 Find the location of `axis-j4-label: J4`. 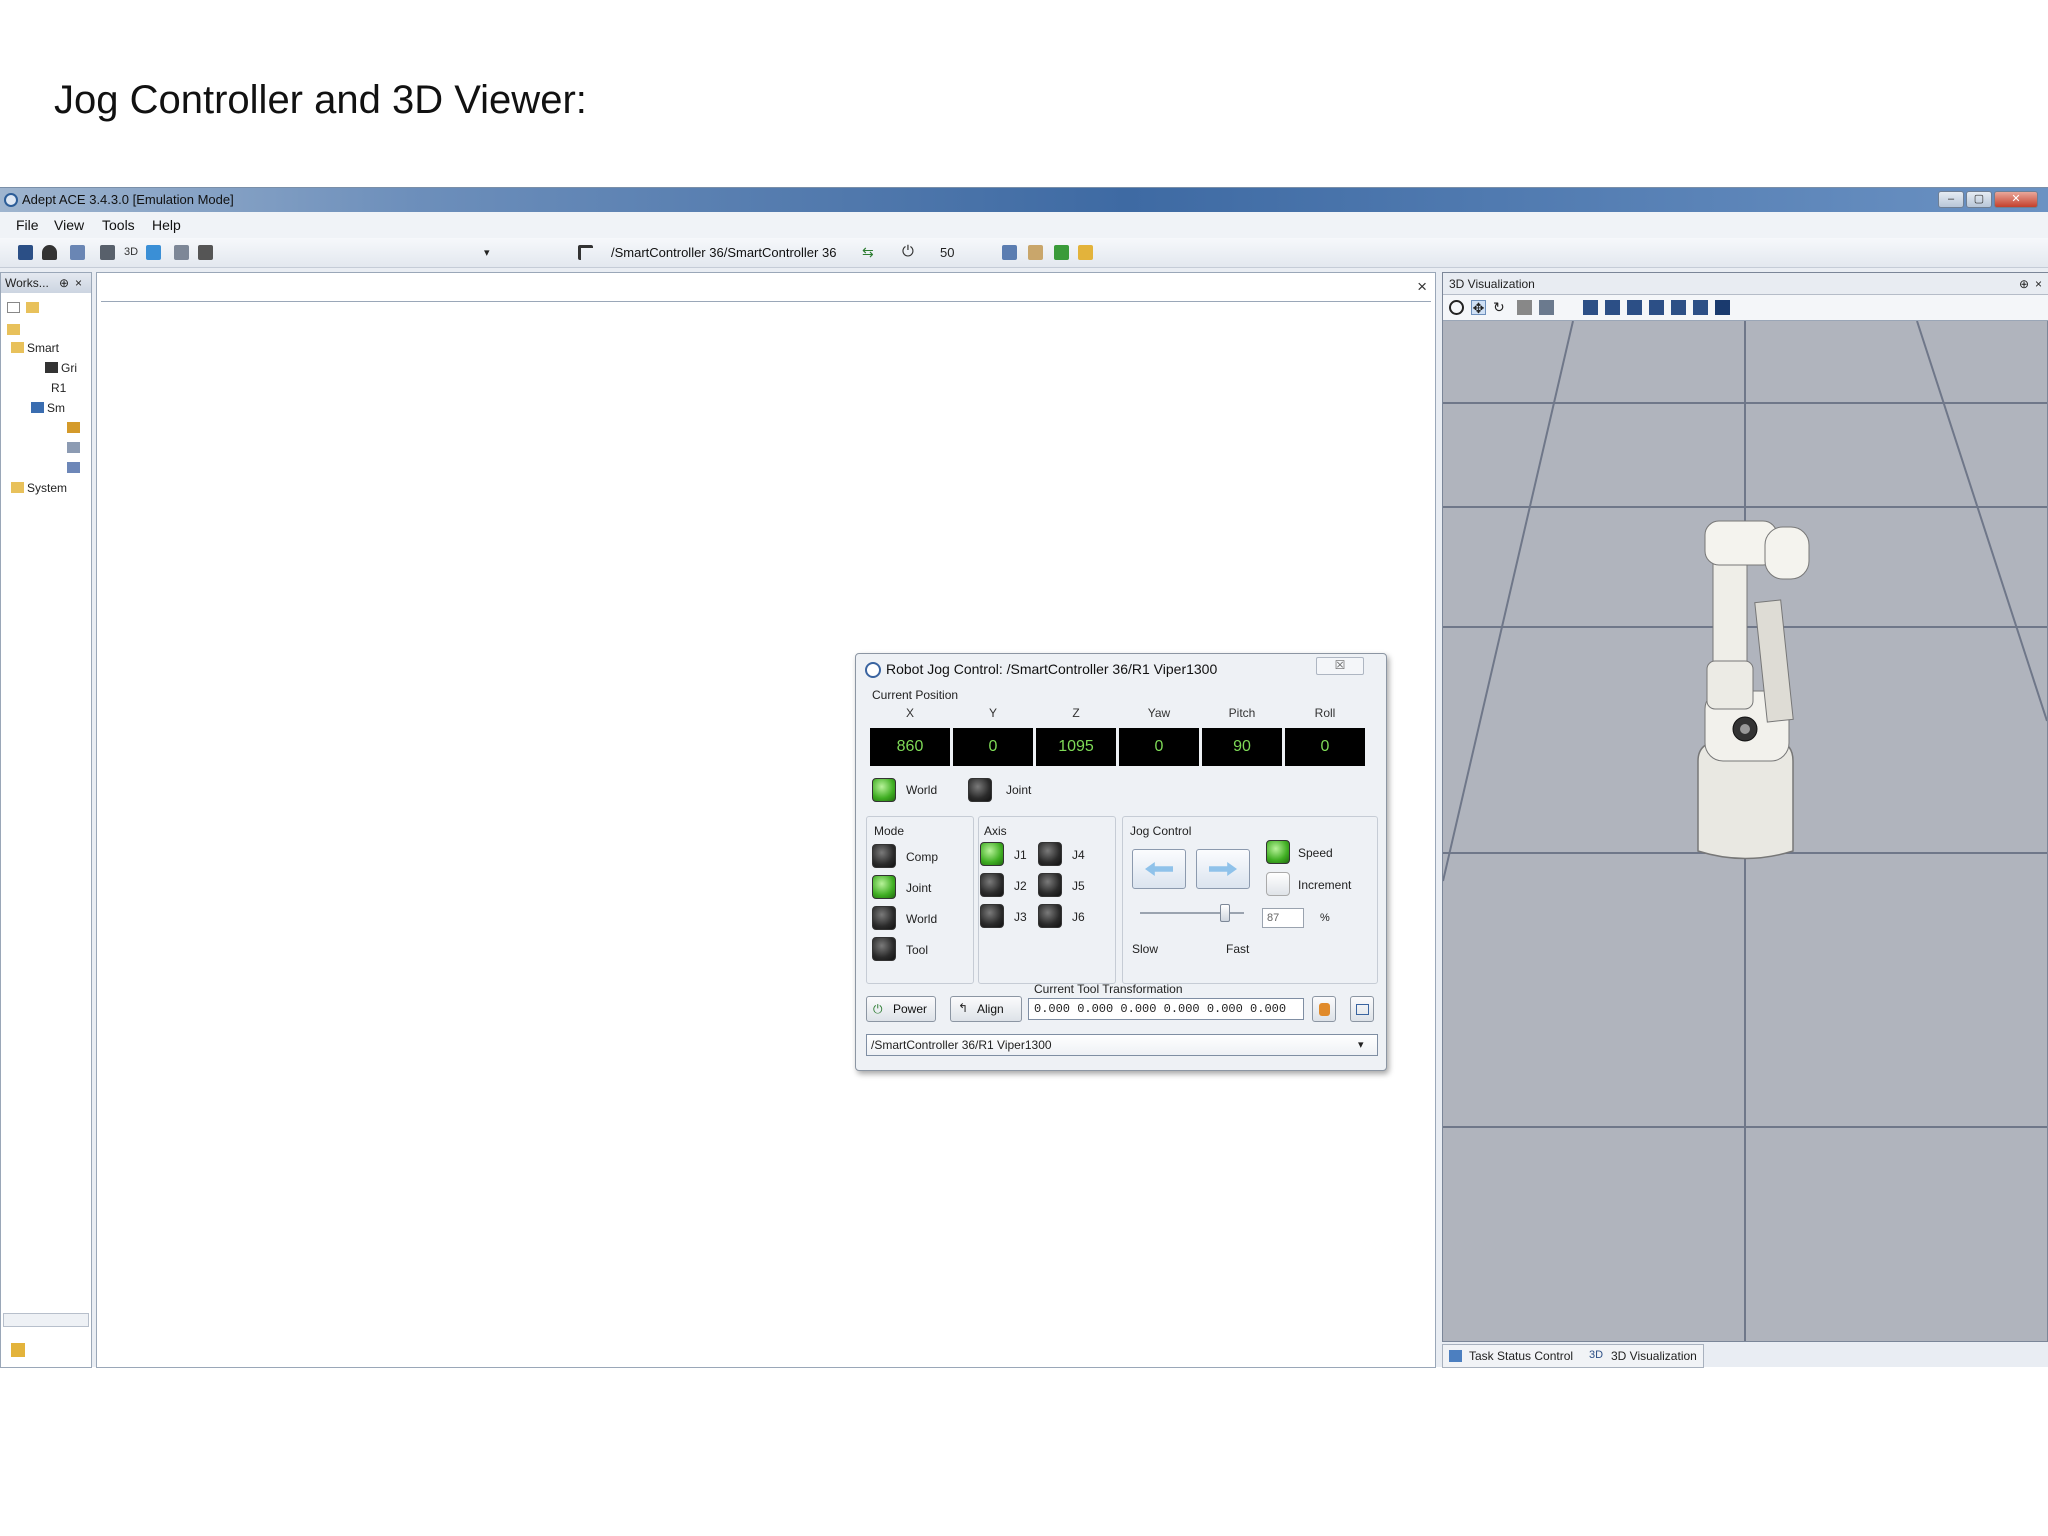

axis-j4-label: J4 is located at coordinates (1078, 855).